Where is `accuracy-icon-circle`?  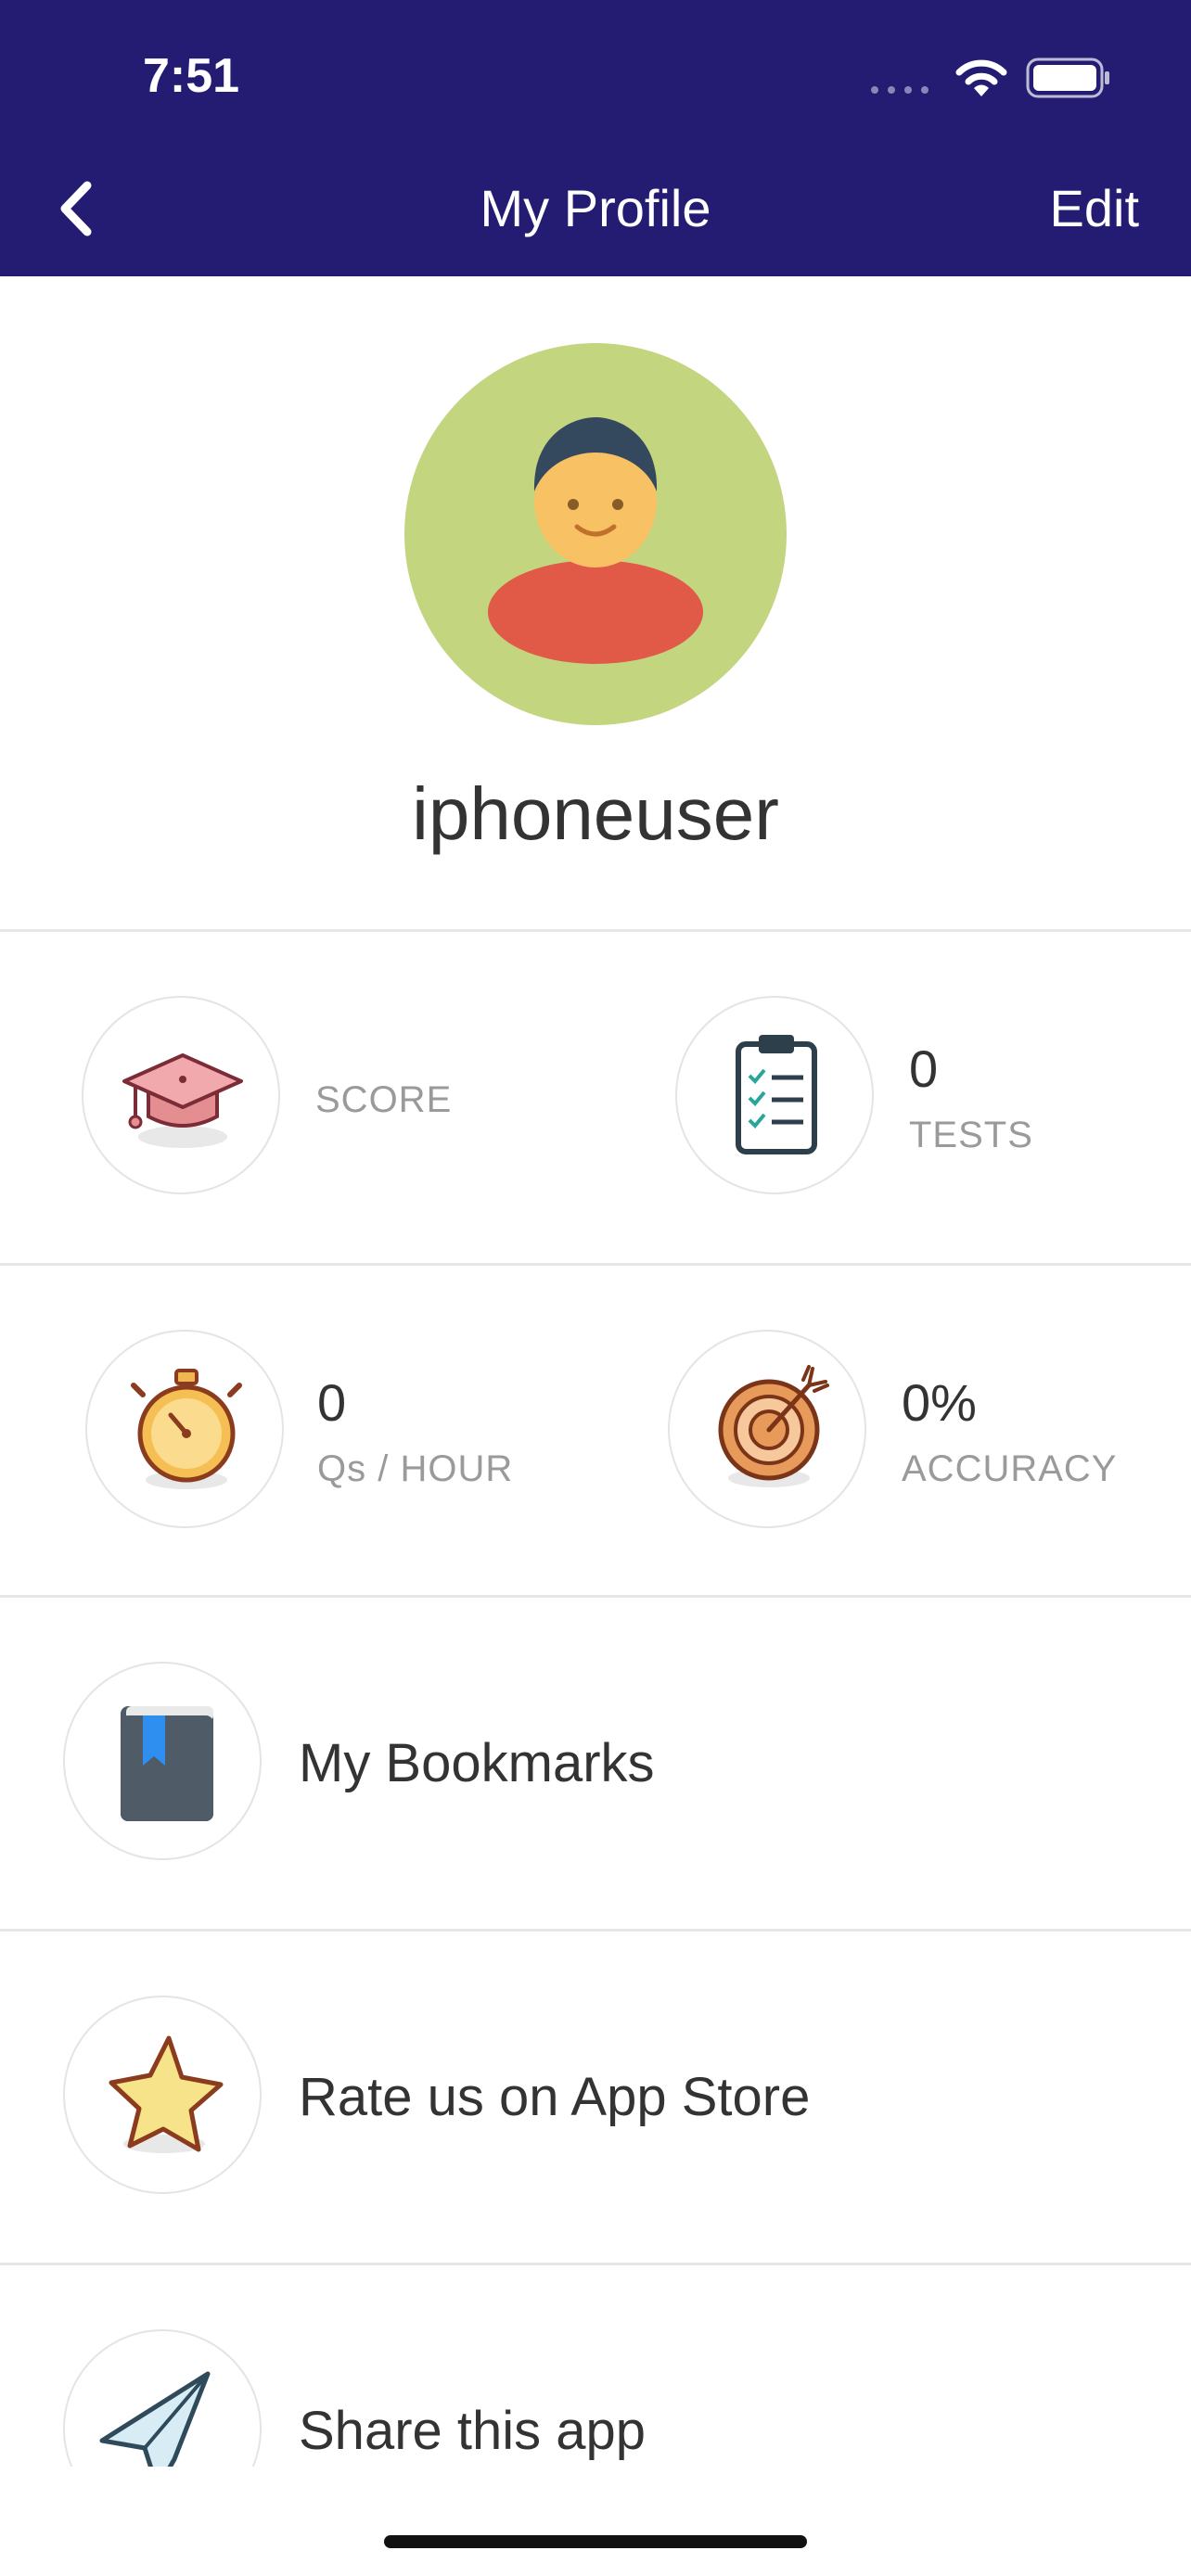
accuracy-icon-circle is located at coordinates (767, 1429).